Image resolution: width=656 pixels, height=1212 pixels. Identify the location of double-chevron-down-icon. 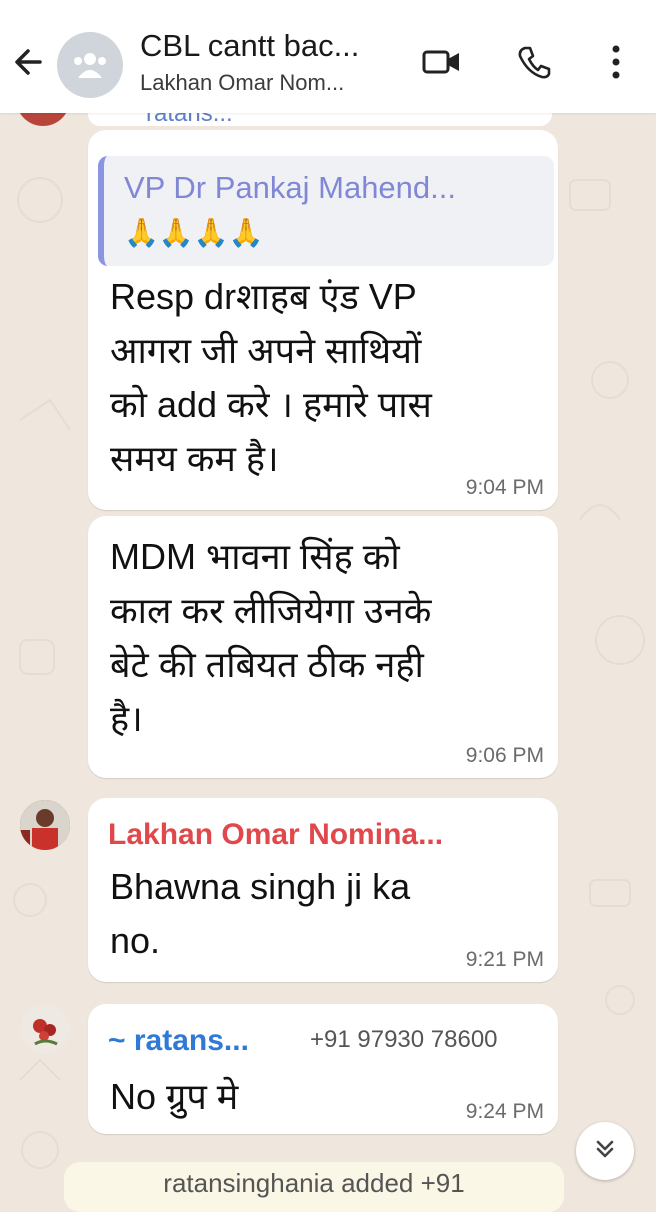
(605, 1151).